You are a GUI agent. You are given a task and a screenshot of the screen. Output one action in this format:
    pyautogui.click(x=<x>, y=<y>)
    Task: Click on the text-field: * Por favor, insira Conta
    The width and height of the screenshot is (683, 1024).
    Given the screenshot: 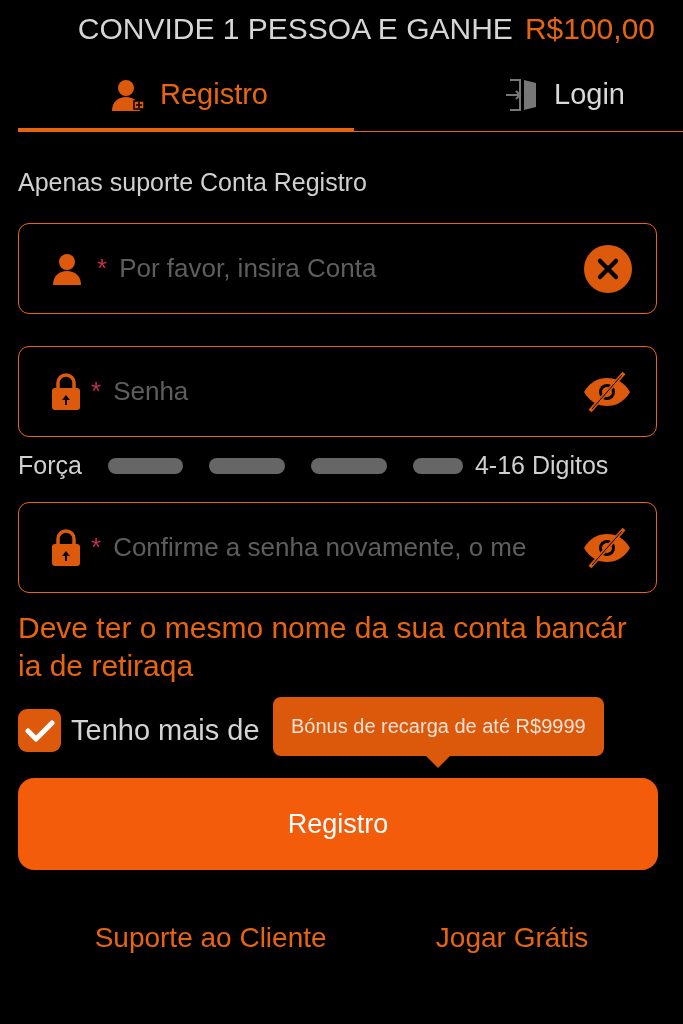 What is the action you would take?
    pyautogui.click(x=337, y=268)
    